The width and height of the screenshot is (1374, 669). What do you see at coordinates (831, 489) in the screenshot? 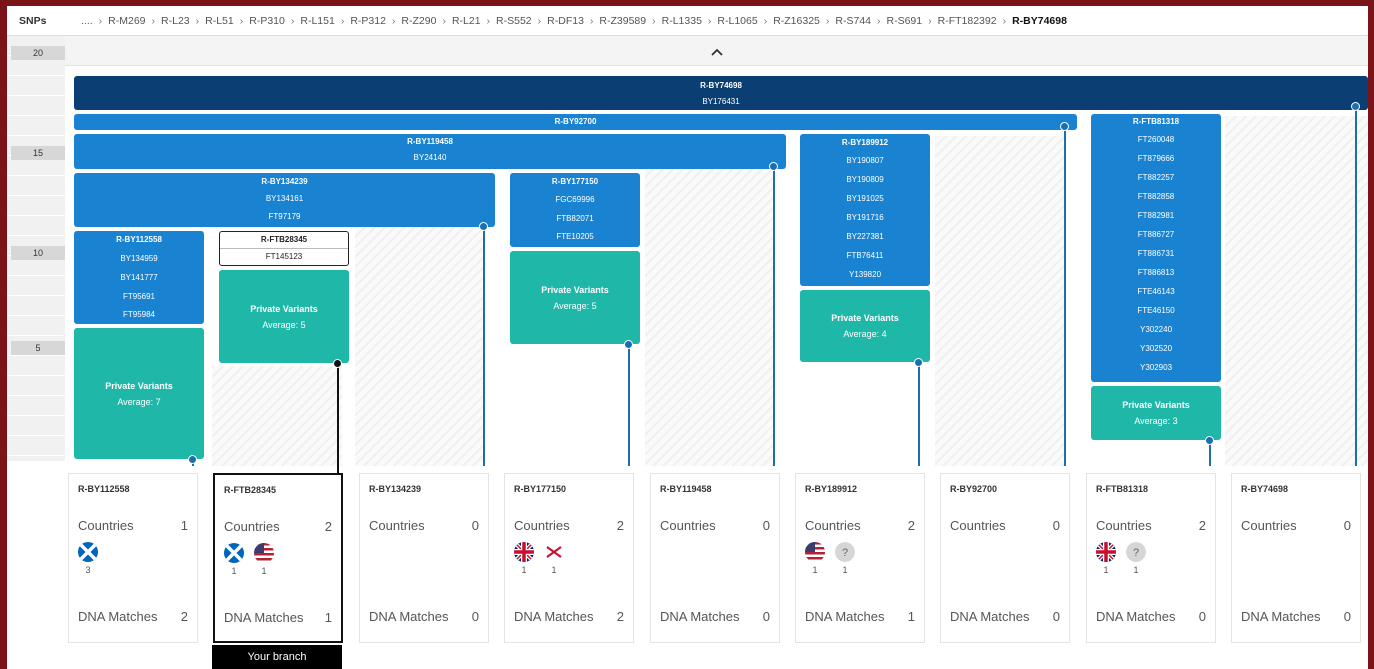
I see `card-branch-id: R-BY189912` at bounding box center [831, 489].